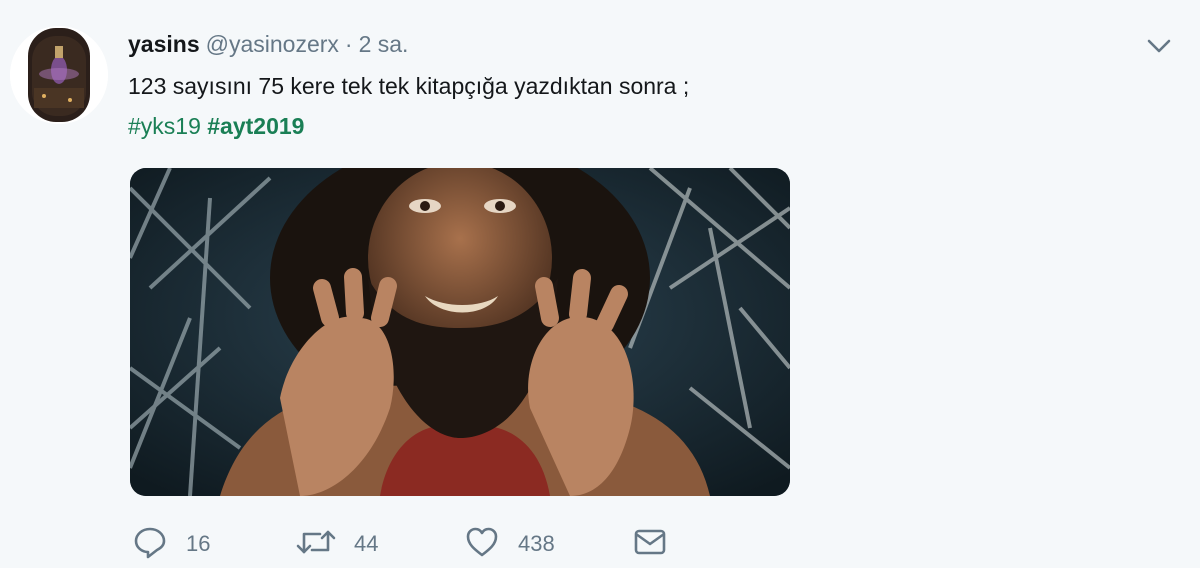 This screenshot has height=568, width=1200. Describe the element at coordinates (482, 544) in the screenshot. I see `heart-icon` at that location.